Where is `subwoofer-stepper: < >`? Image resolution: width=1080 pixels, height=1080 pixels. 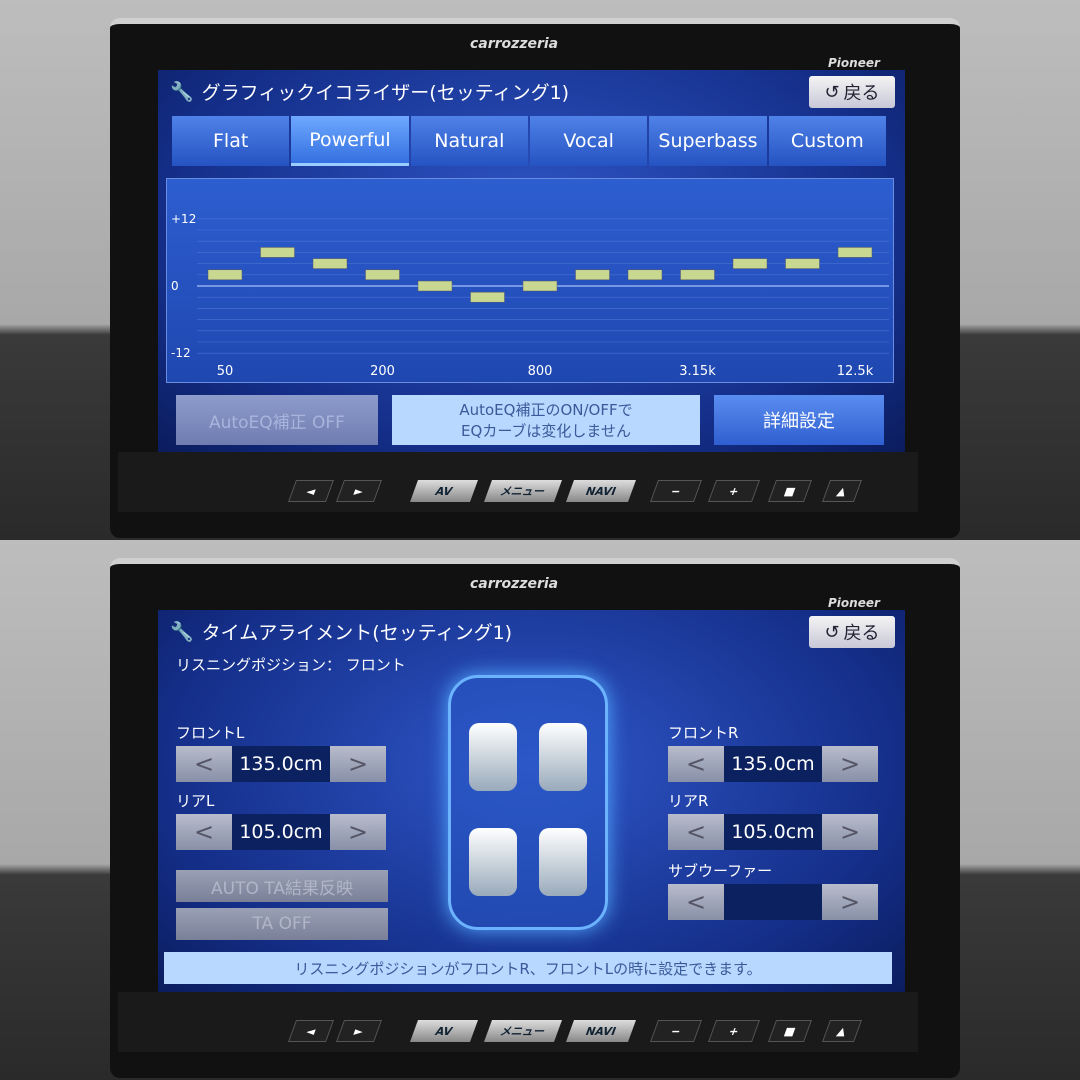 subwoofer-stepper: < > is located at coordinates (773, 902).